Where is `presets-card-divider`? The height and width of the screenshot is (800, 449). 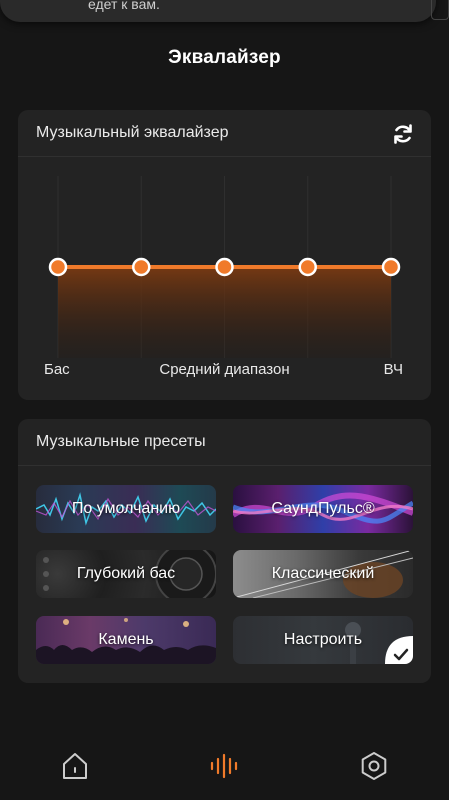 presets-card-divider is located at coordinates (224, 465).